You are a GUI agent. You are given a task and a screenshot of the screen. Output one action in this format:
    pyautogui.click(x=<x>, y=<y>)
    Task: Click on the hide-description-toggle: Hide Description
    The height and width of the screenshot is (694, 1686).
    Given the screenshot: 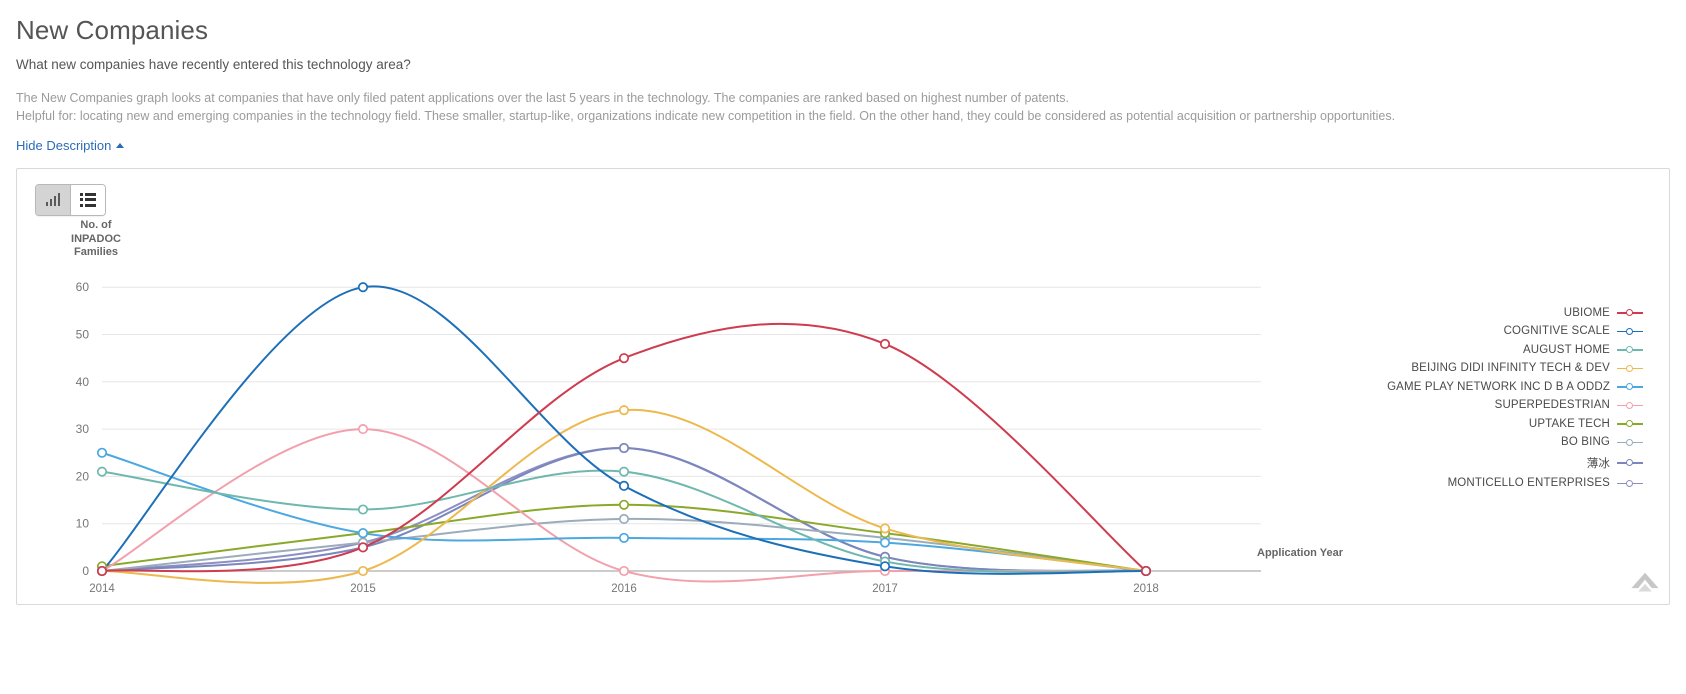 What is the action you would take?
    pyautogui.click(x=70, y=145)
    